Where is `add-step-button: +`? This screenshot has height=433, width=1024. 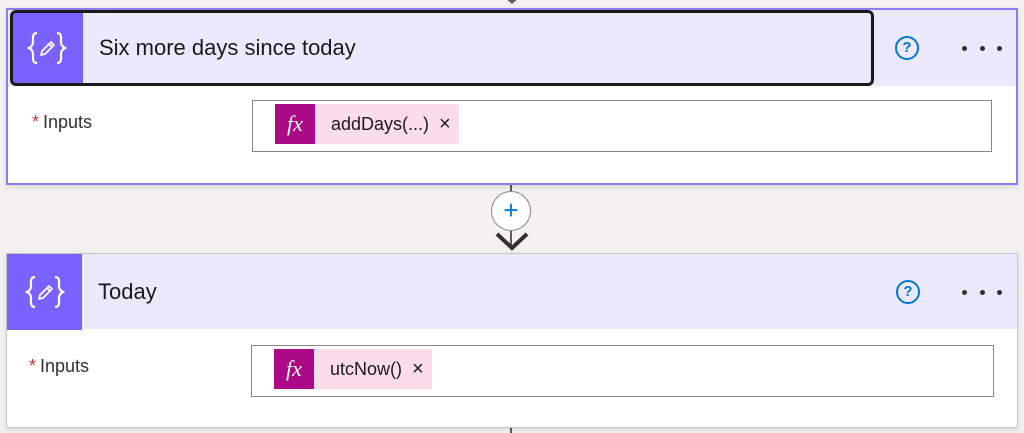
add-step-button: + is located at coordinates (511, 211).